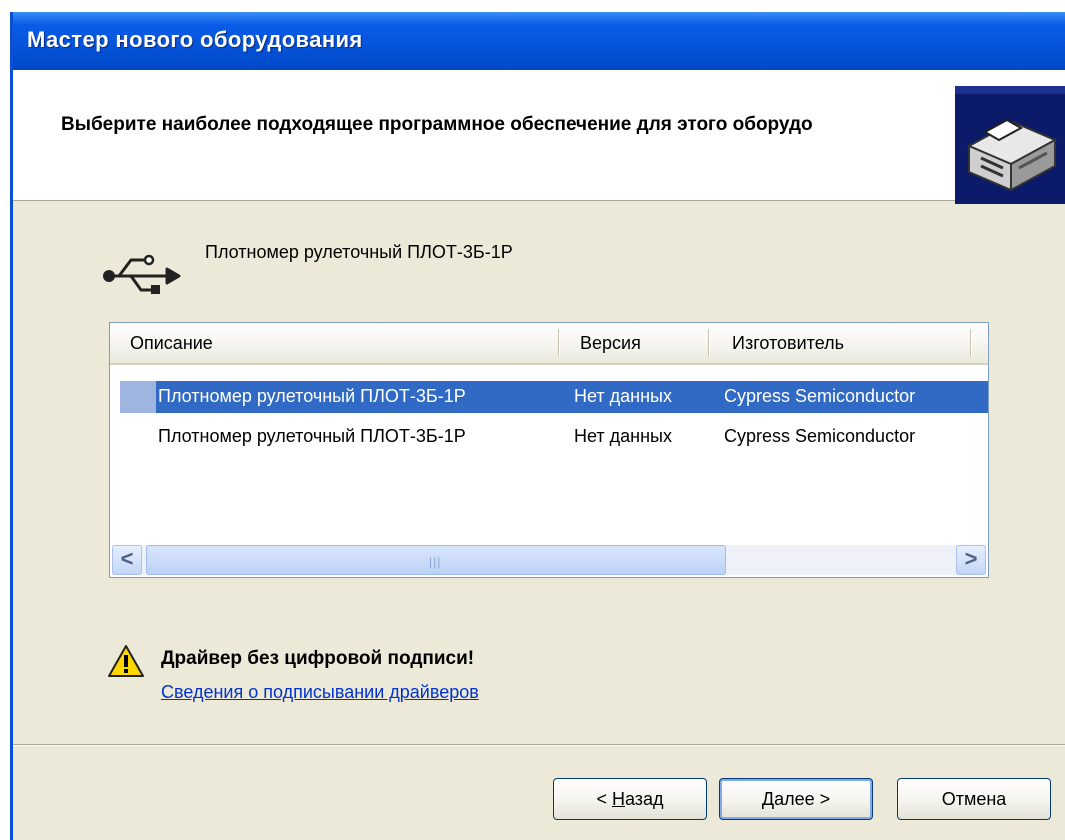 This screenshot has width=1065, height=840. I want to click on grip-icon: |||, so click(435, 562).